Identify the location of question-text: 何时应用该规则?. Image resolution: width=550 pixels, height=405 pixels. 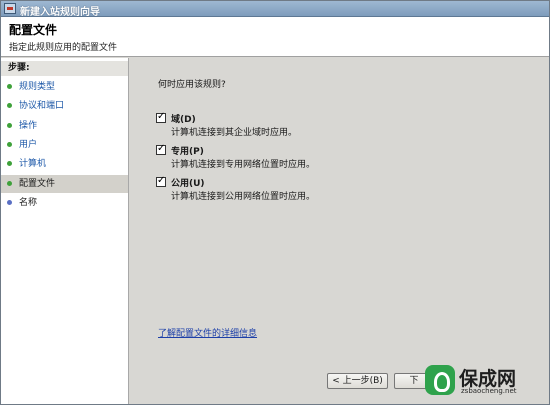
(192, 85).